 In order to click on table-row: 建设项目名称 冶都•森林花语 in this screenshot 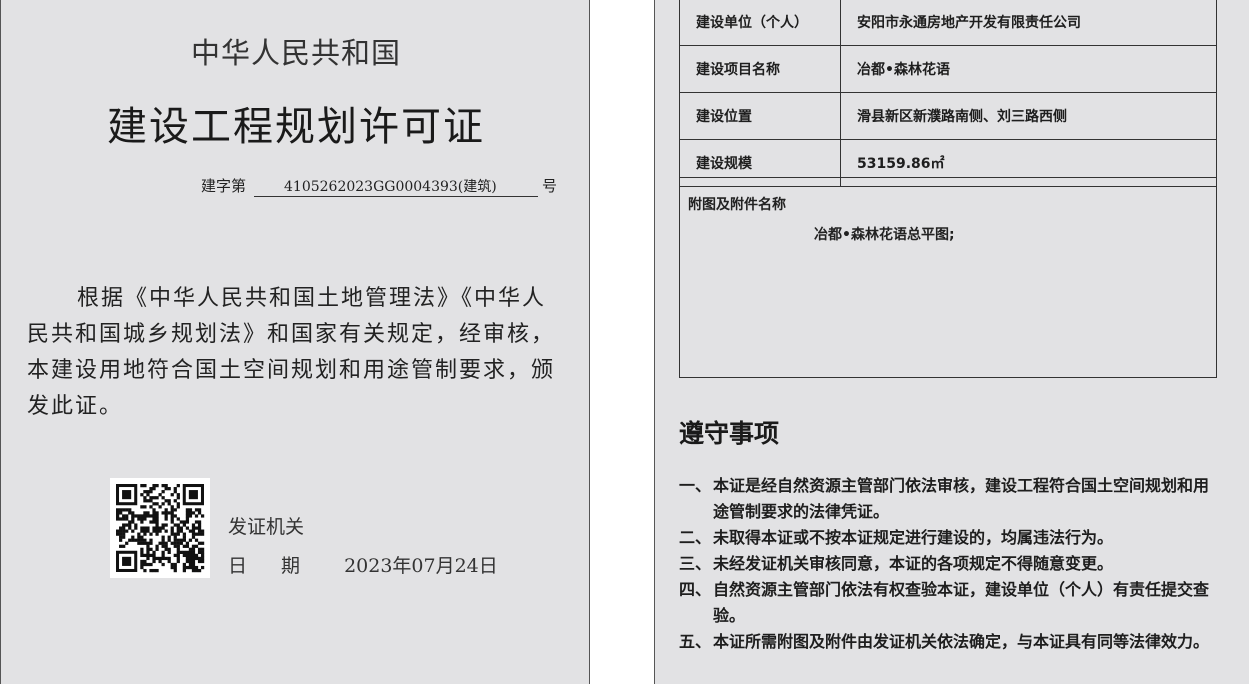, I will do `click(948, 69)`.